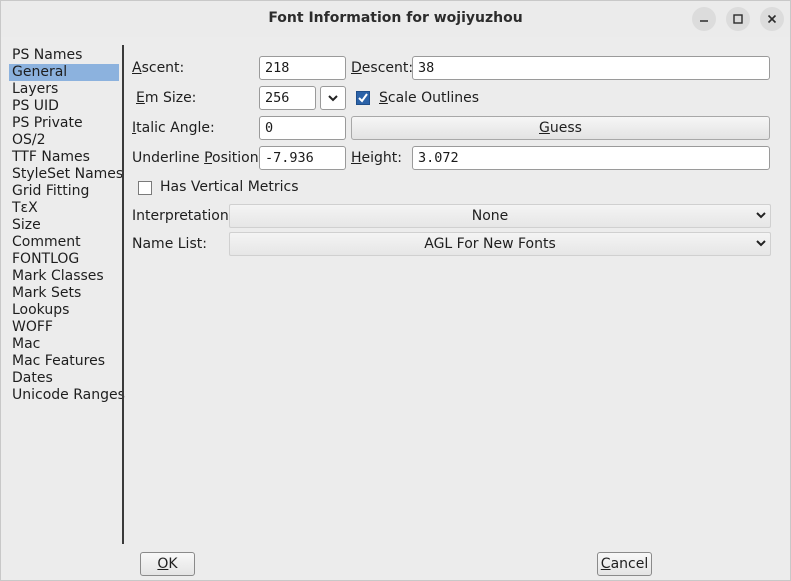 The width and height of the screenshot is (791, 581). What do you see at coordinates (382, 68) in the screenshot?
I see `descent-label: Descent:` at bounding box center [382, 68].